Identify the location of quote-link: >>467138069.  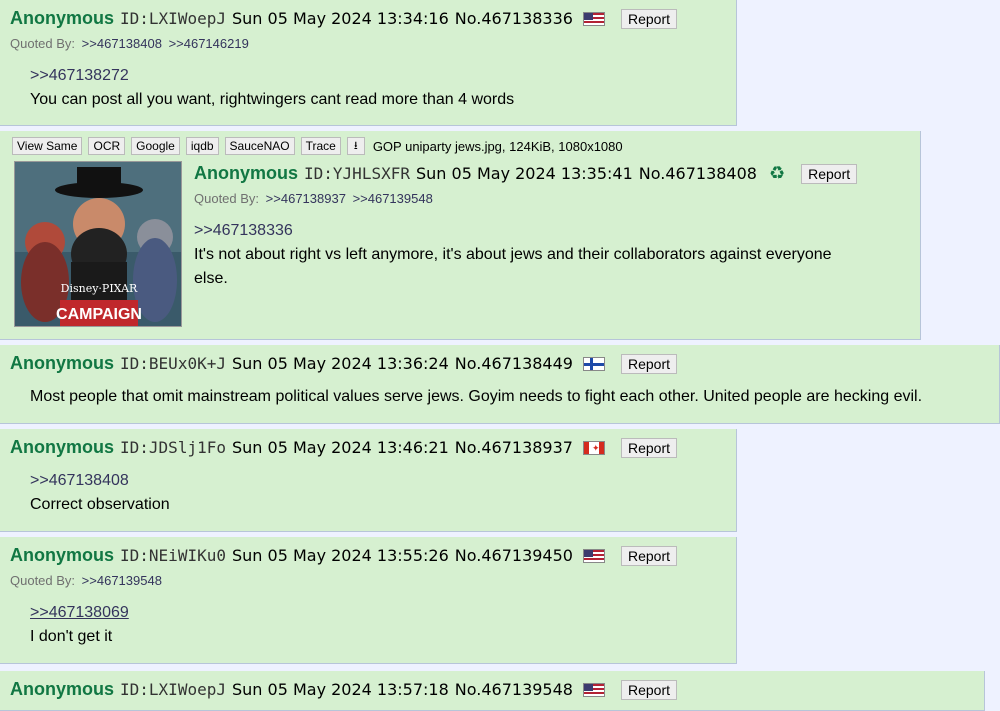
(79, 613).